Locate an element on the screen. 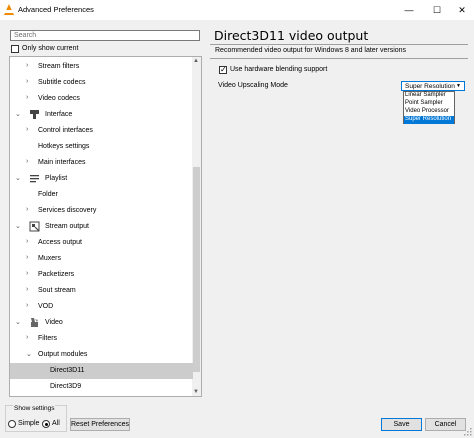 This screenshot has height=438, width=474. show-settings-legend: Show settings is located at coordinates (34, 408).